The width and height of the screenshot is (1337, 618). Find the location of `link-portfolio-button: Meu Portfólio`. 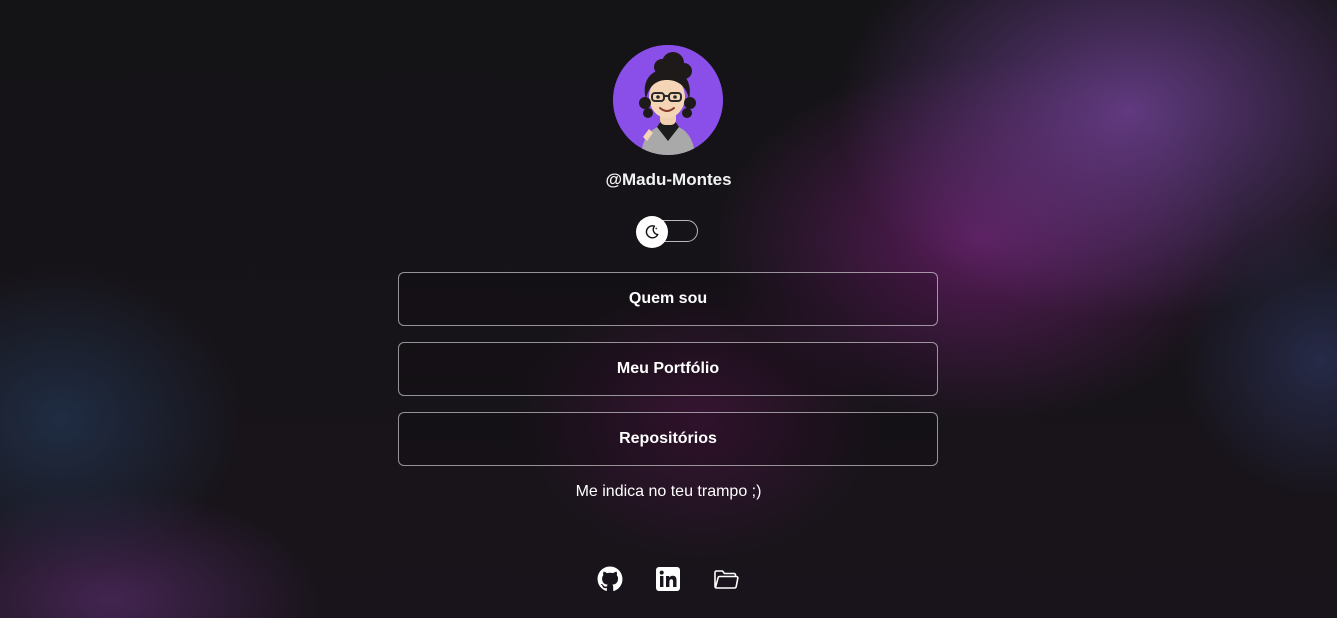

link-portfolio-button: Meu Portfólio is located at coordinates (668, 369).